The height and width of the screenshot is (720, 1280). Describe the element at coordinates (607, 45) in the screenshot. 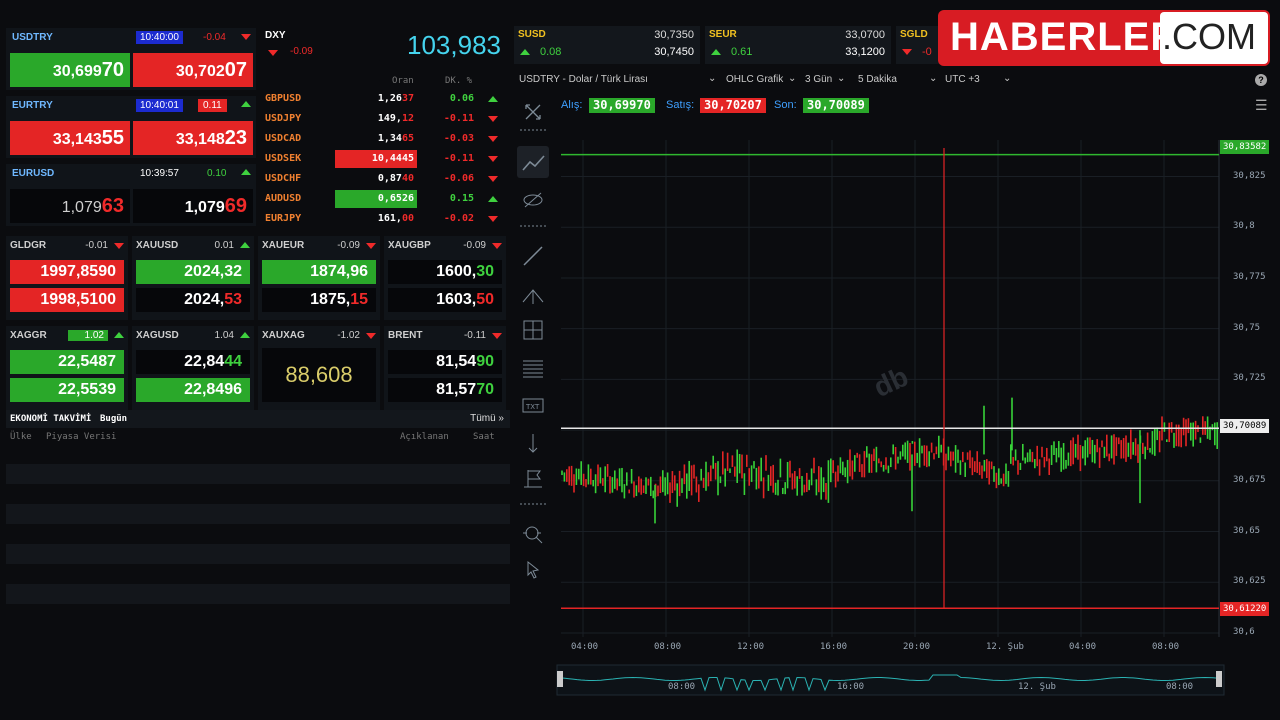

I see `quote-susd: SUSD 30,7350 0.08 30,7450` at that location.